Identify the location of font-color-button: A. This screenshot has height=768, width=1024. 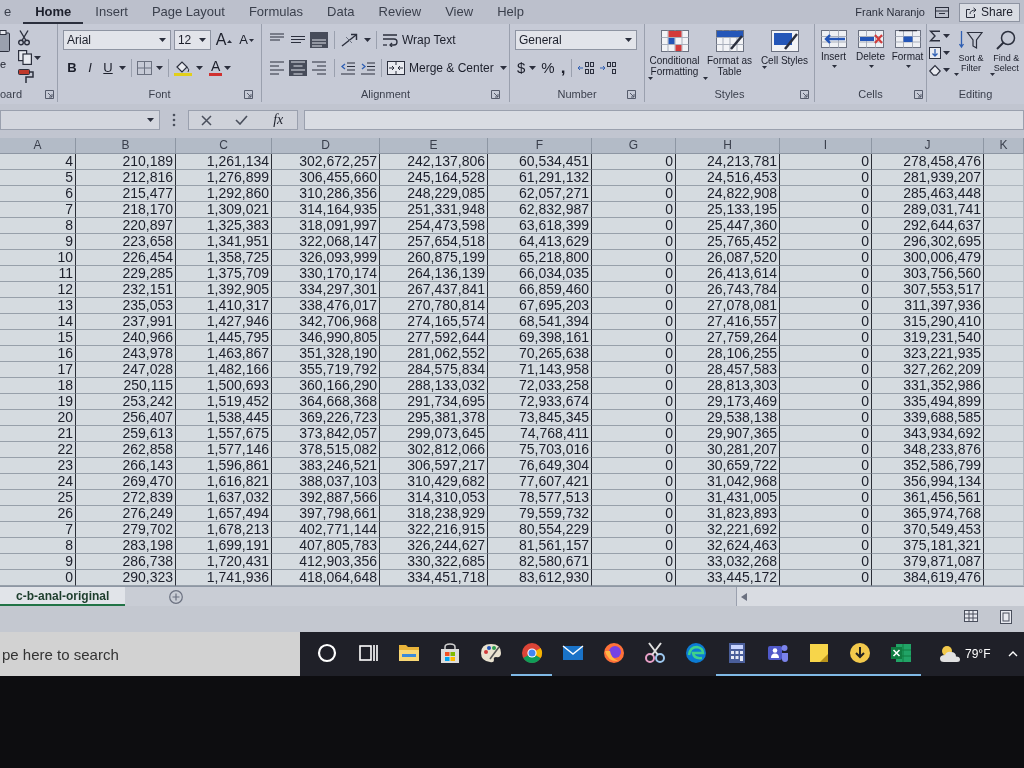
(216, 68).